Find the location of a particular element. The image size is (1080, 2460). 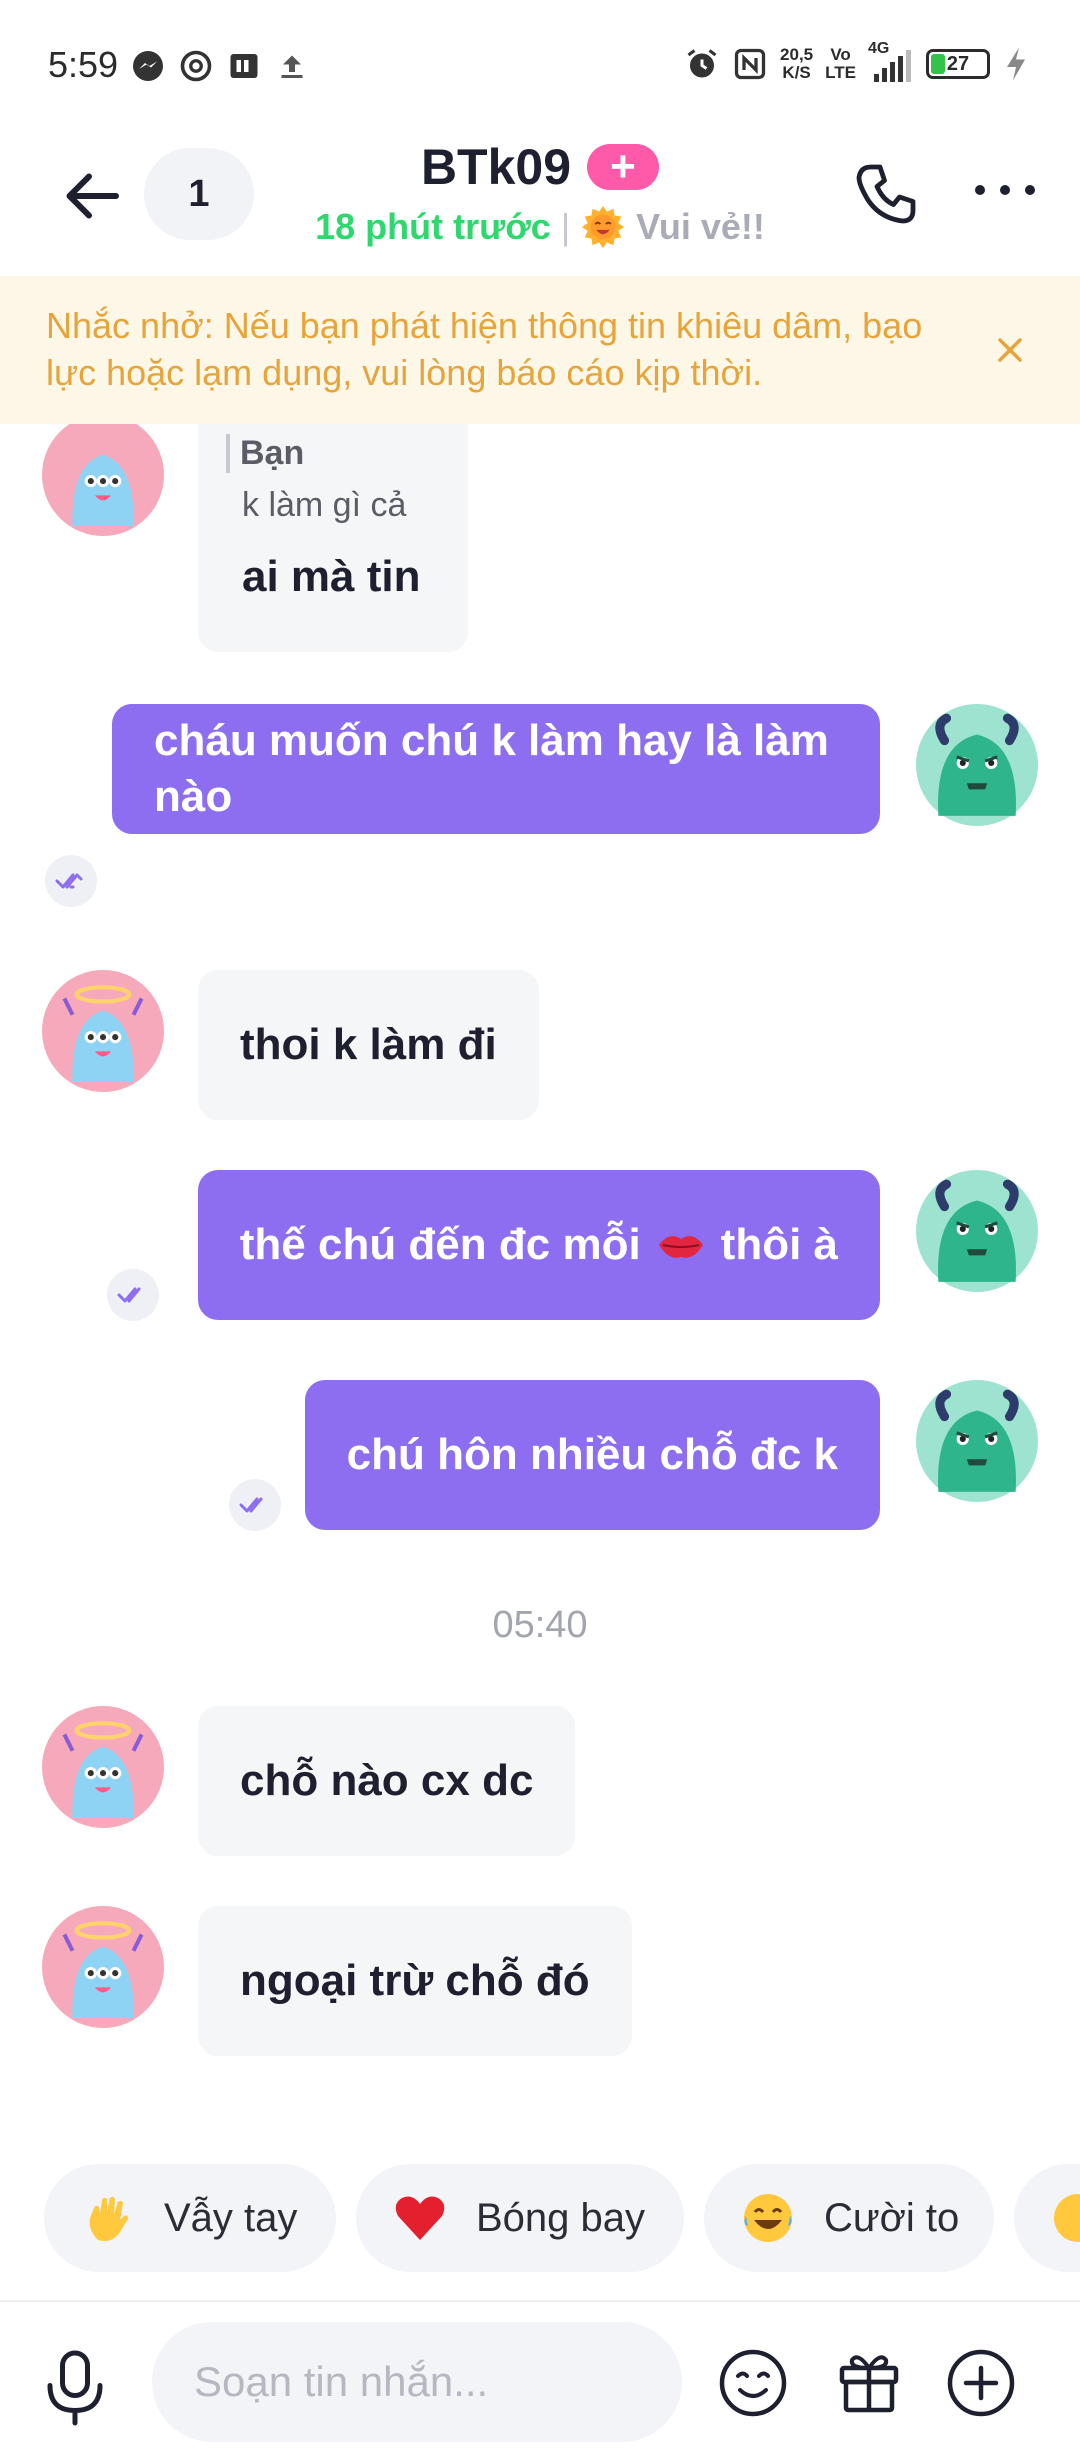

waving-hand-icon is located at coordinates (108, 2218).